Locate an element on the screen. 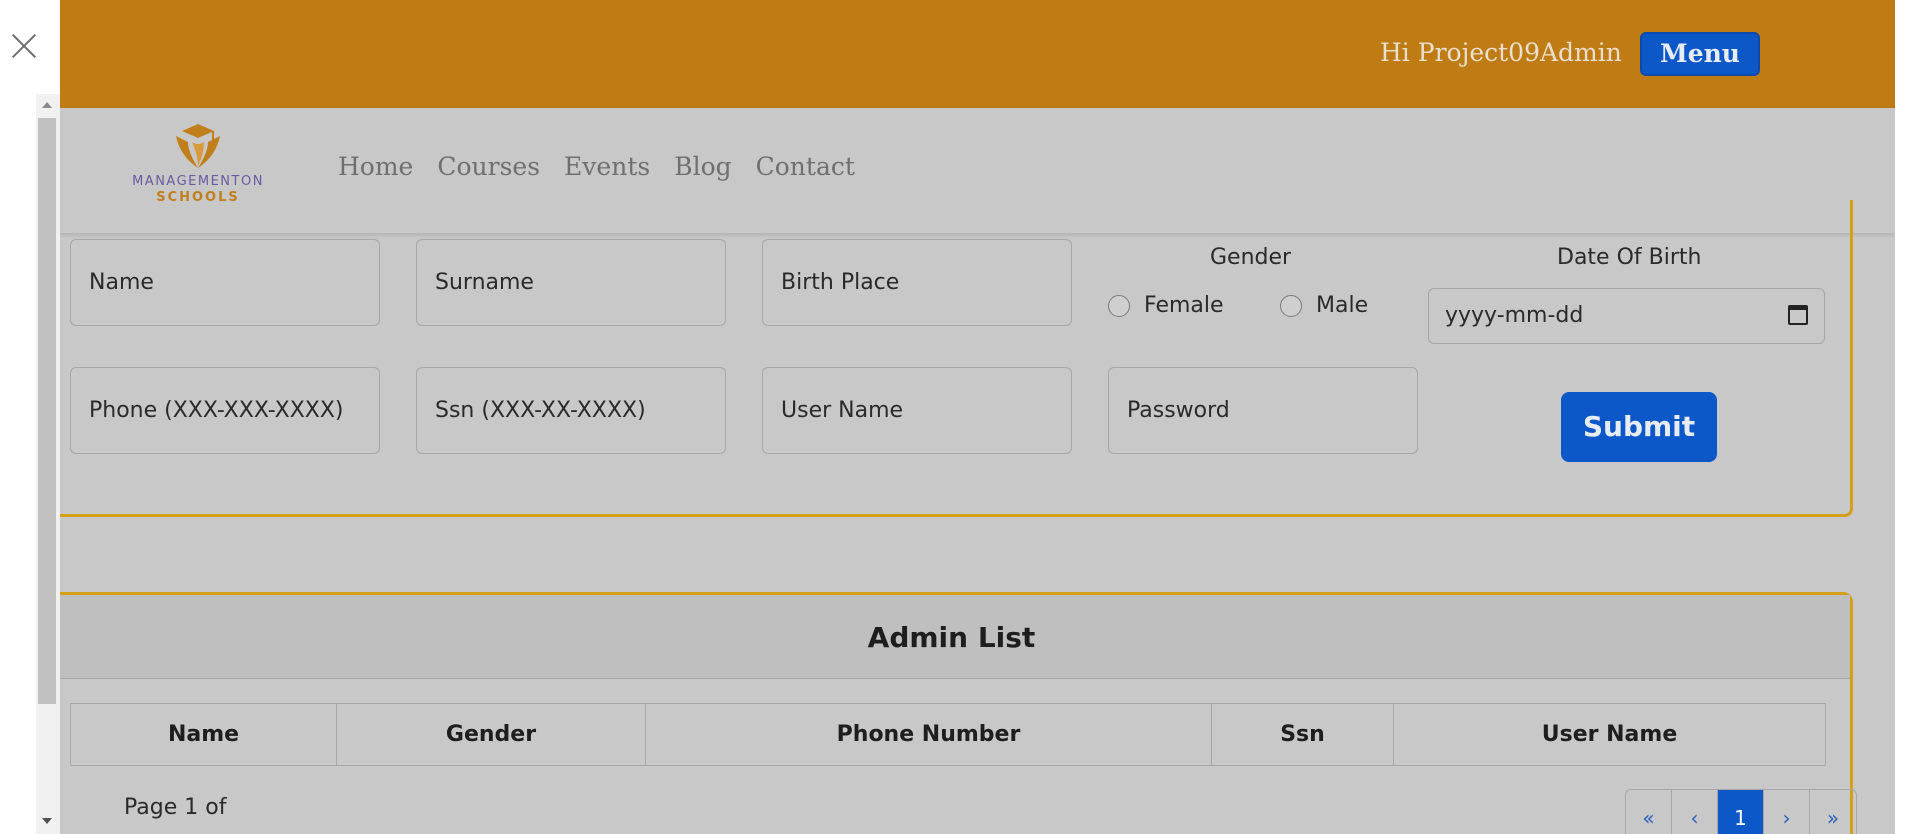  password-field: Password is located at coordinates (1263, 410).